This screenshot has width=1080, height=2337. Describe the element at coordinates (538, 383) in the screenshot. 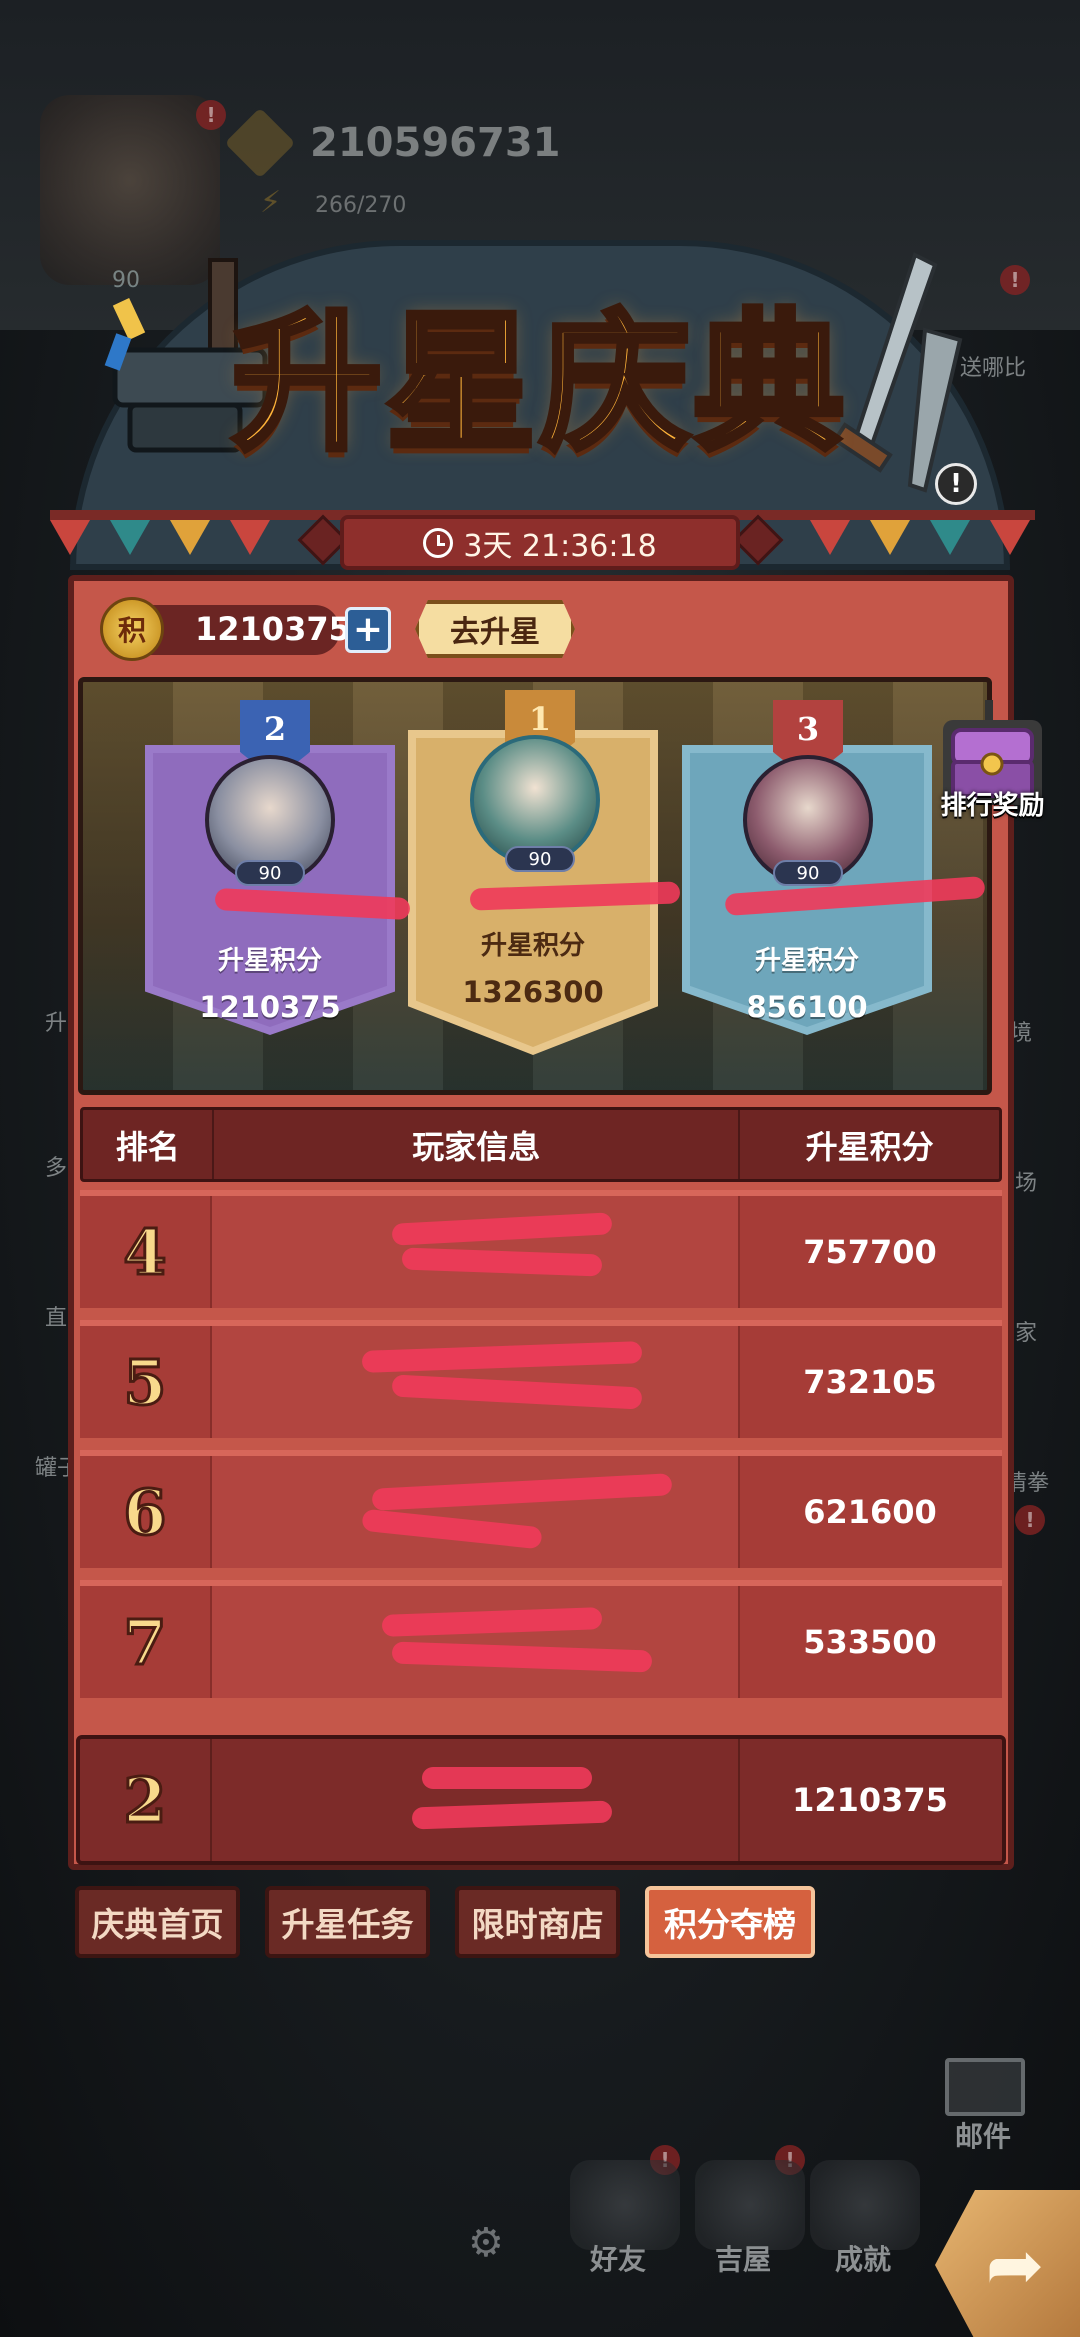

I see `event-title: 升星庆典` at that location.